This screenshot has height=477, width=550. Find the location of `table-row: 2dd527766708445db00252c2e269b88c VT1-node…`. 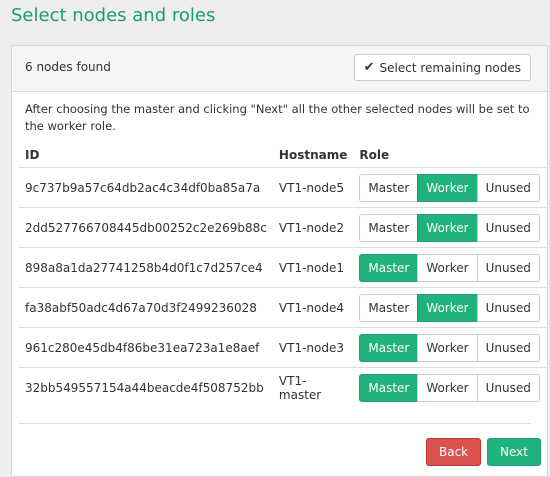

table-row: 2dd527766708445db00252c2e269b88c VT1-node… is located at coordinates (282, 227).